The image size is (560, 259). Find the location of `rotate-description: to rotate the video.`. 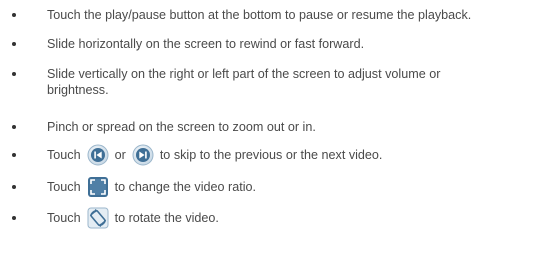

rotate-description: to rotate the video. is located at coordinates (166, 218).